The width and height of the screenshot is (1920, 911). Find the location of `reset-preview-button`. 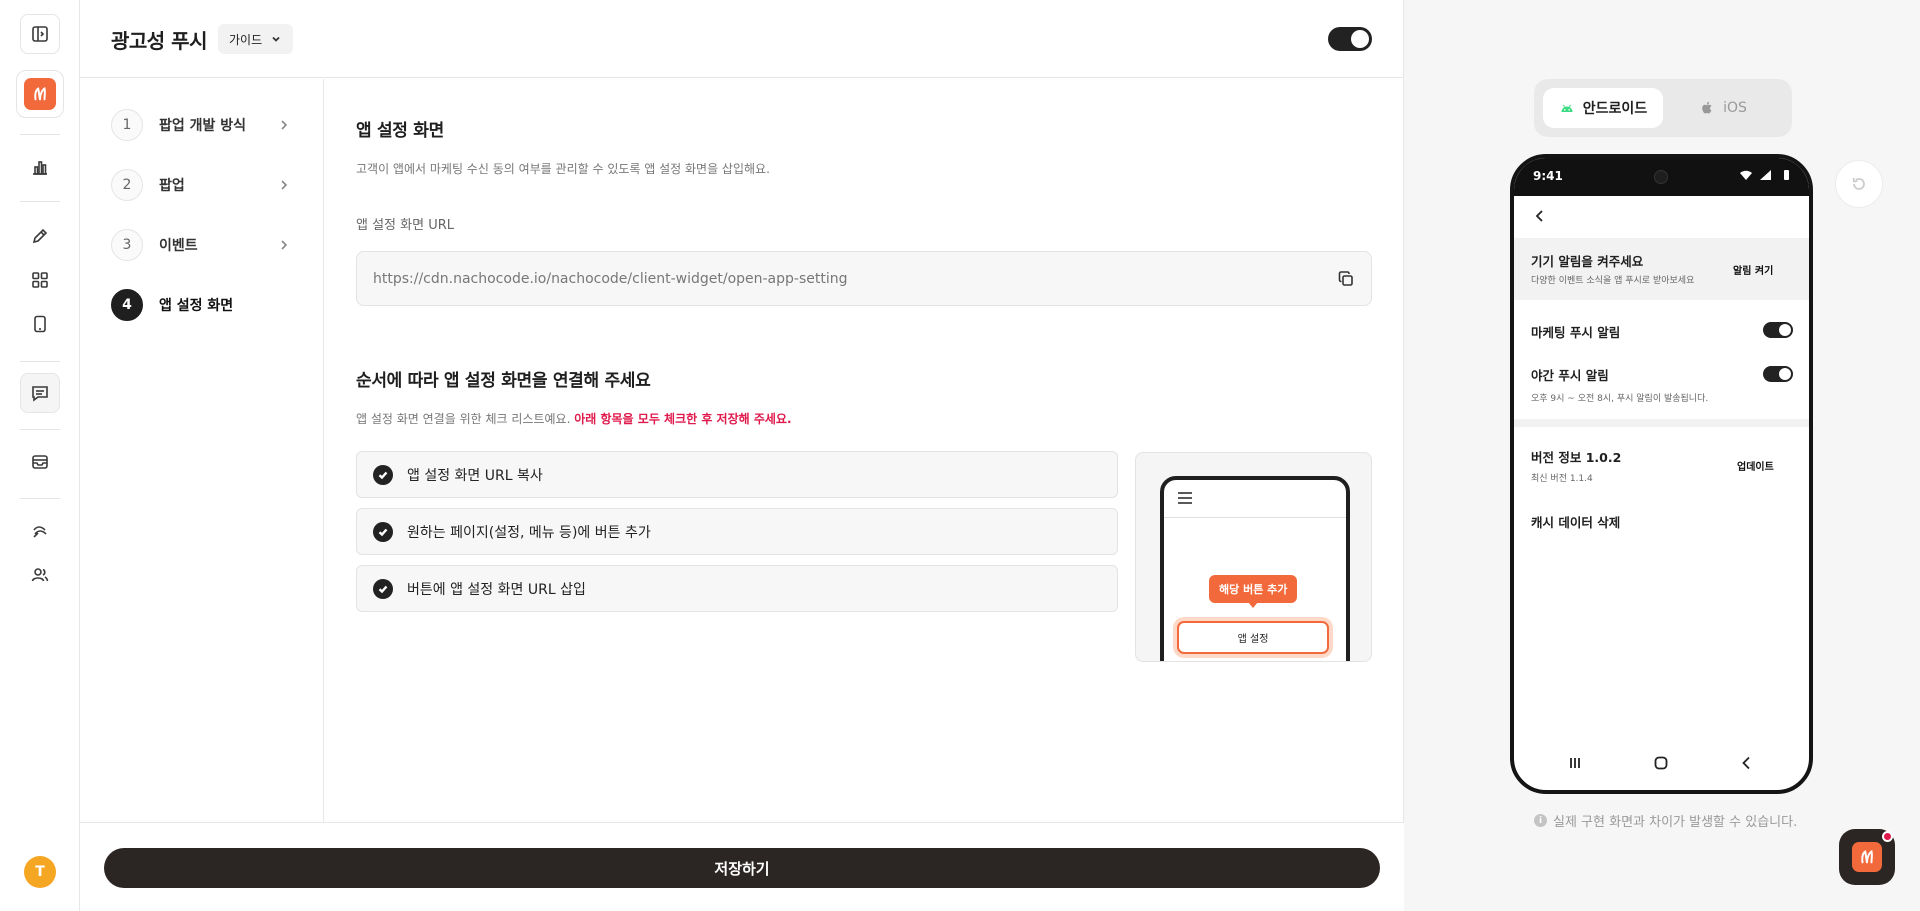

reset-preview-button is located at coordinates (1859, 184).